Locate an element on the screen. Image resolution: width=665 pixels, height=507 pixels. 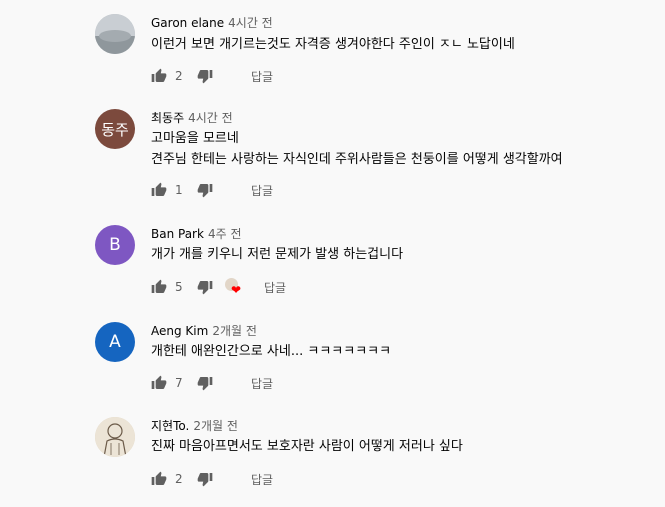
comment-line: 진짜 마음아프면서도 보호자란 사람이 어떻게 저러나 싶다 is located at coordinates (307, 446).